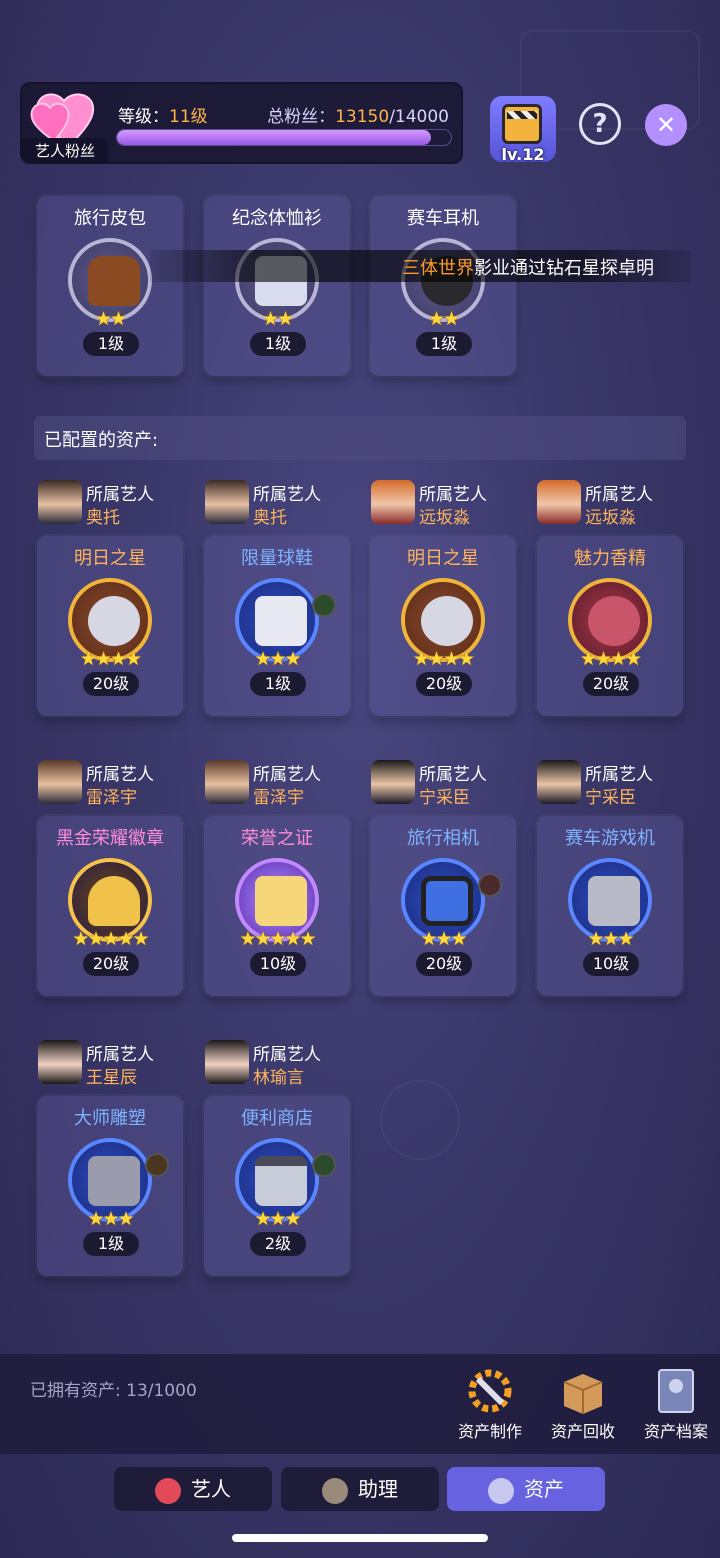  I want to click on store-icon, so click(281, 1181).